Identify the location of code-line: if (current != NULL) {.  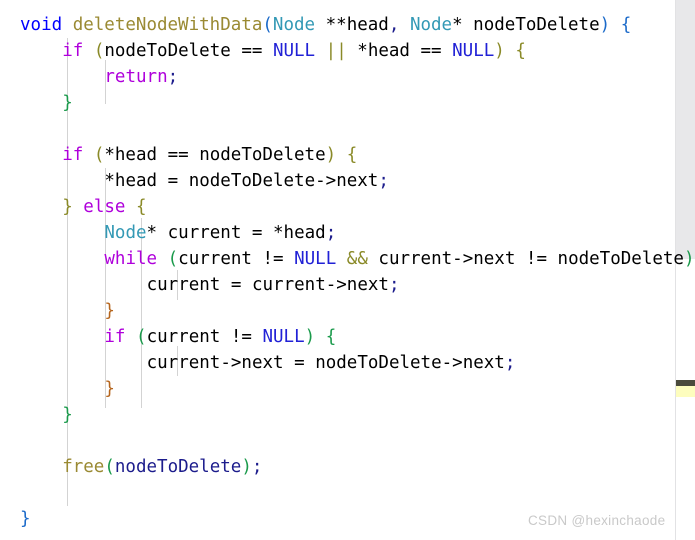
(220, 337).